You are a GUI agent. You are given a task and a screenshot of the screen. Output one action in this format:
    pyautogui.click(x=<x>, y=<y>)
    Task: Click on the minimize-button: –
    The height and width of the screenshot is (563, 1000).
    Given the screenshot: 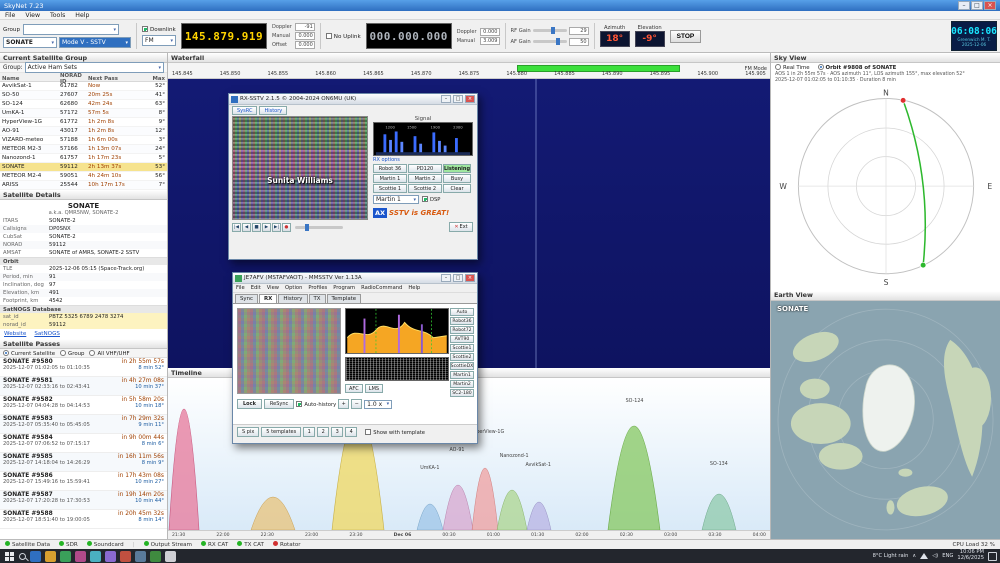 What is the action you would take?
    pyautogui.click(x=446, y=99)
    